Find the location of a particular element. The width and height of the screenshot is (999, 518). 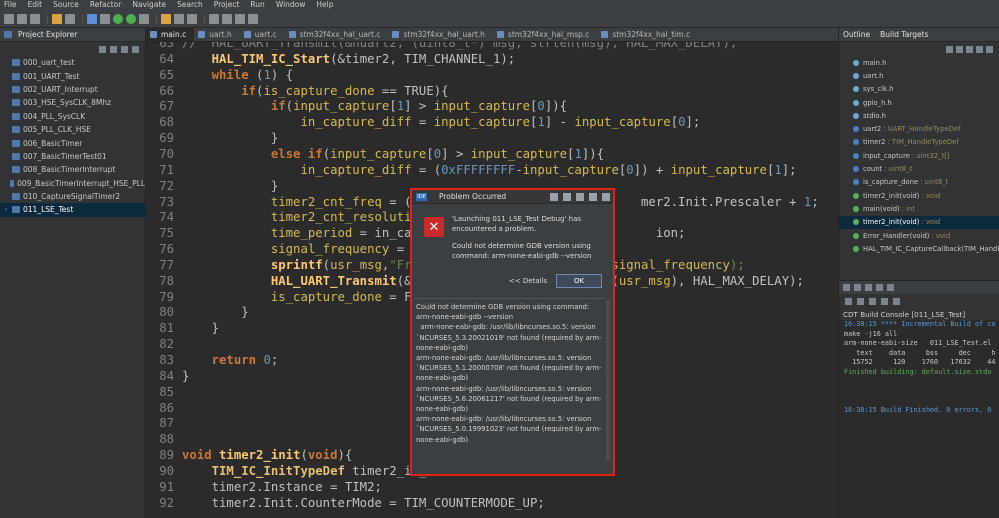

search-icon is located at coordinates (179, 18).